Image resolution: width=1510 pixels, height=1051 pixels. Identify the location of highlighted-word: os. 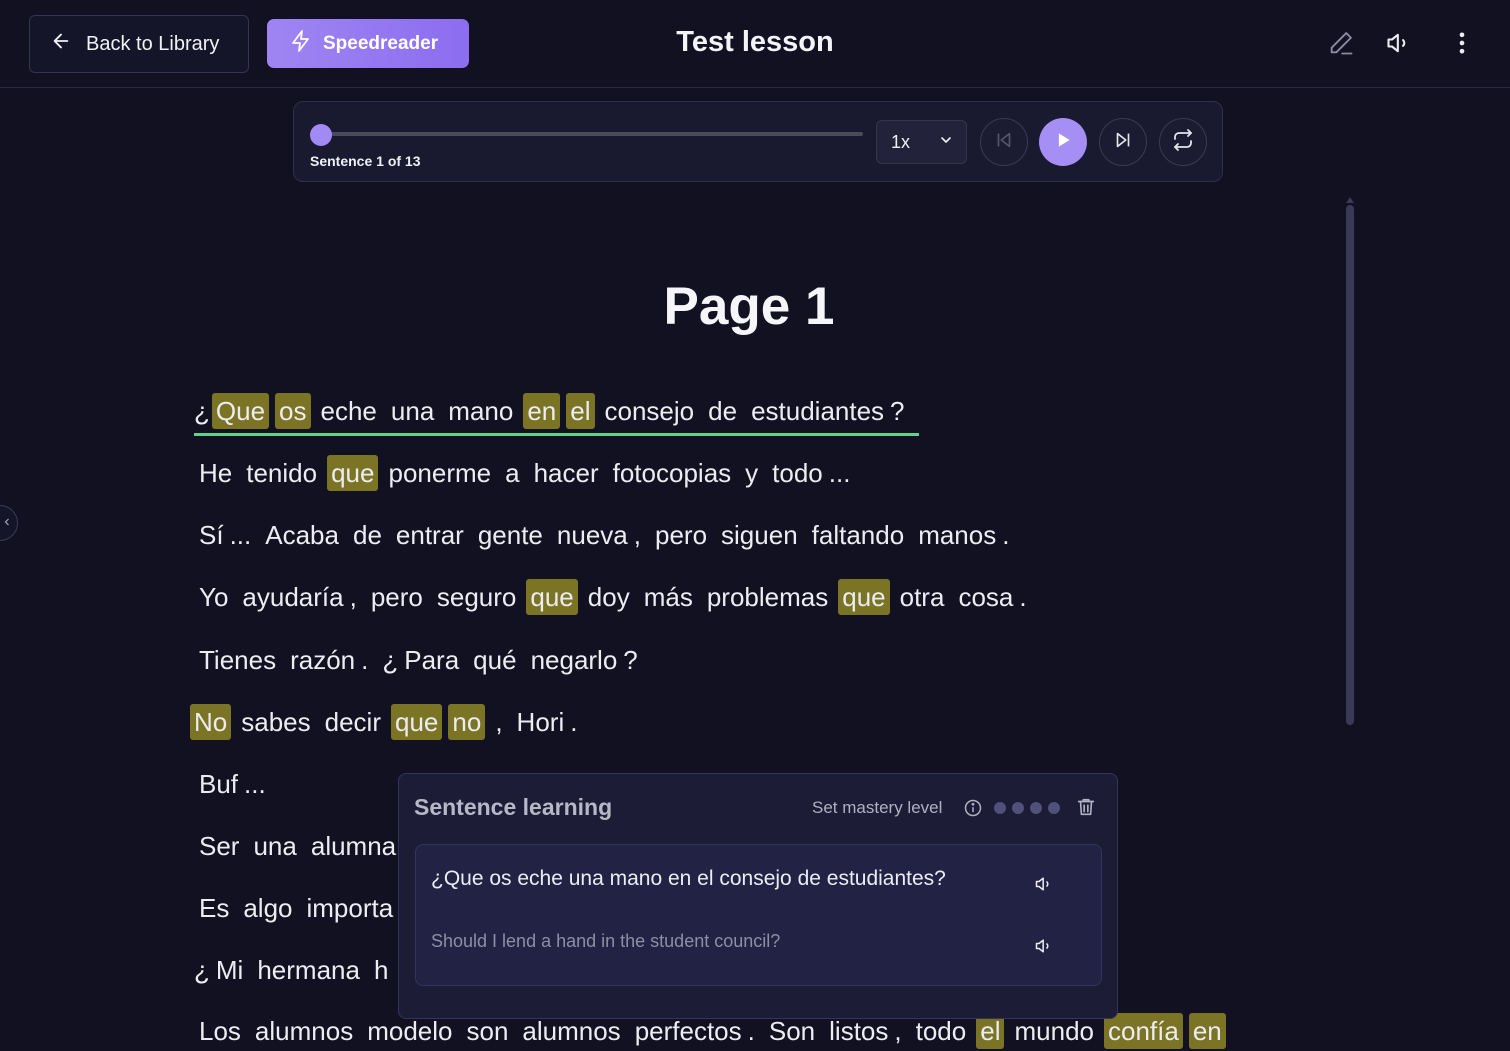
(293, 411).